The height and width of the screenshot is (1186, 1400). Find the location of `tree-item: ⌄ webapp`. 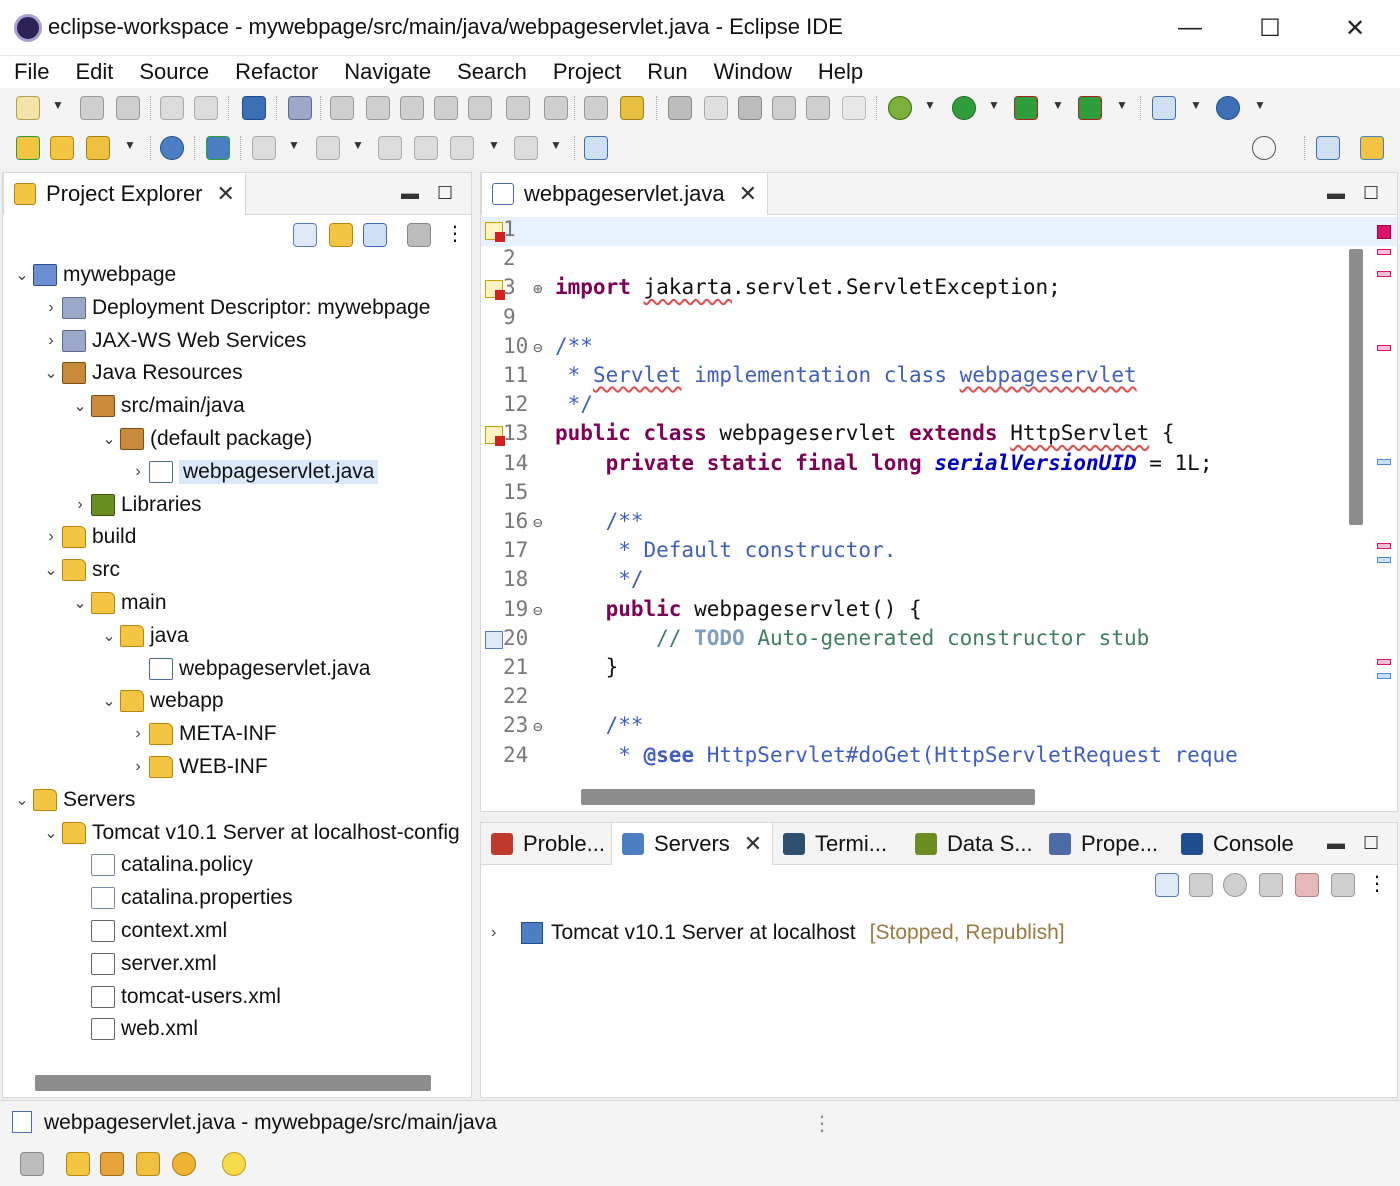

tree-item: ⌄ webapp is located at coordinates (161, 701).